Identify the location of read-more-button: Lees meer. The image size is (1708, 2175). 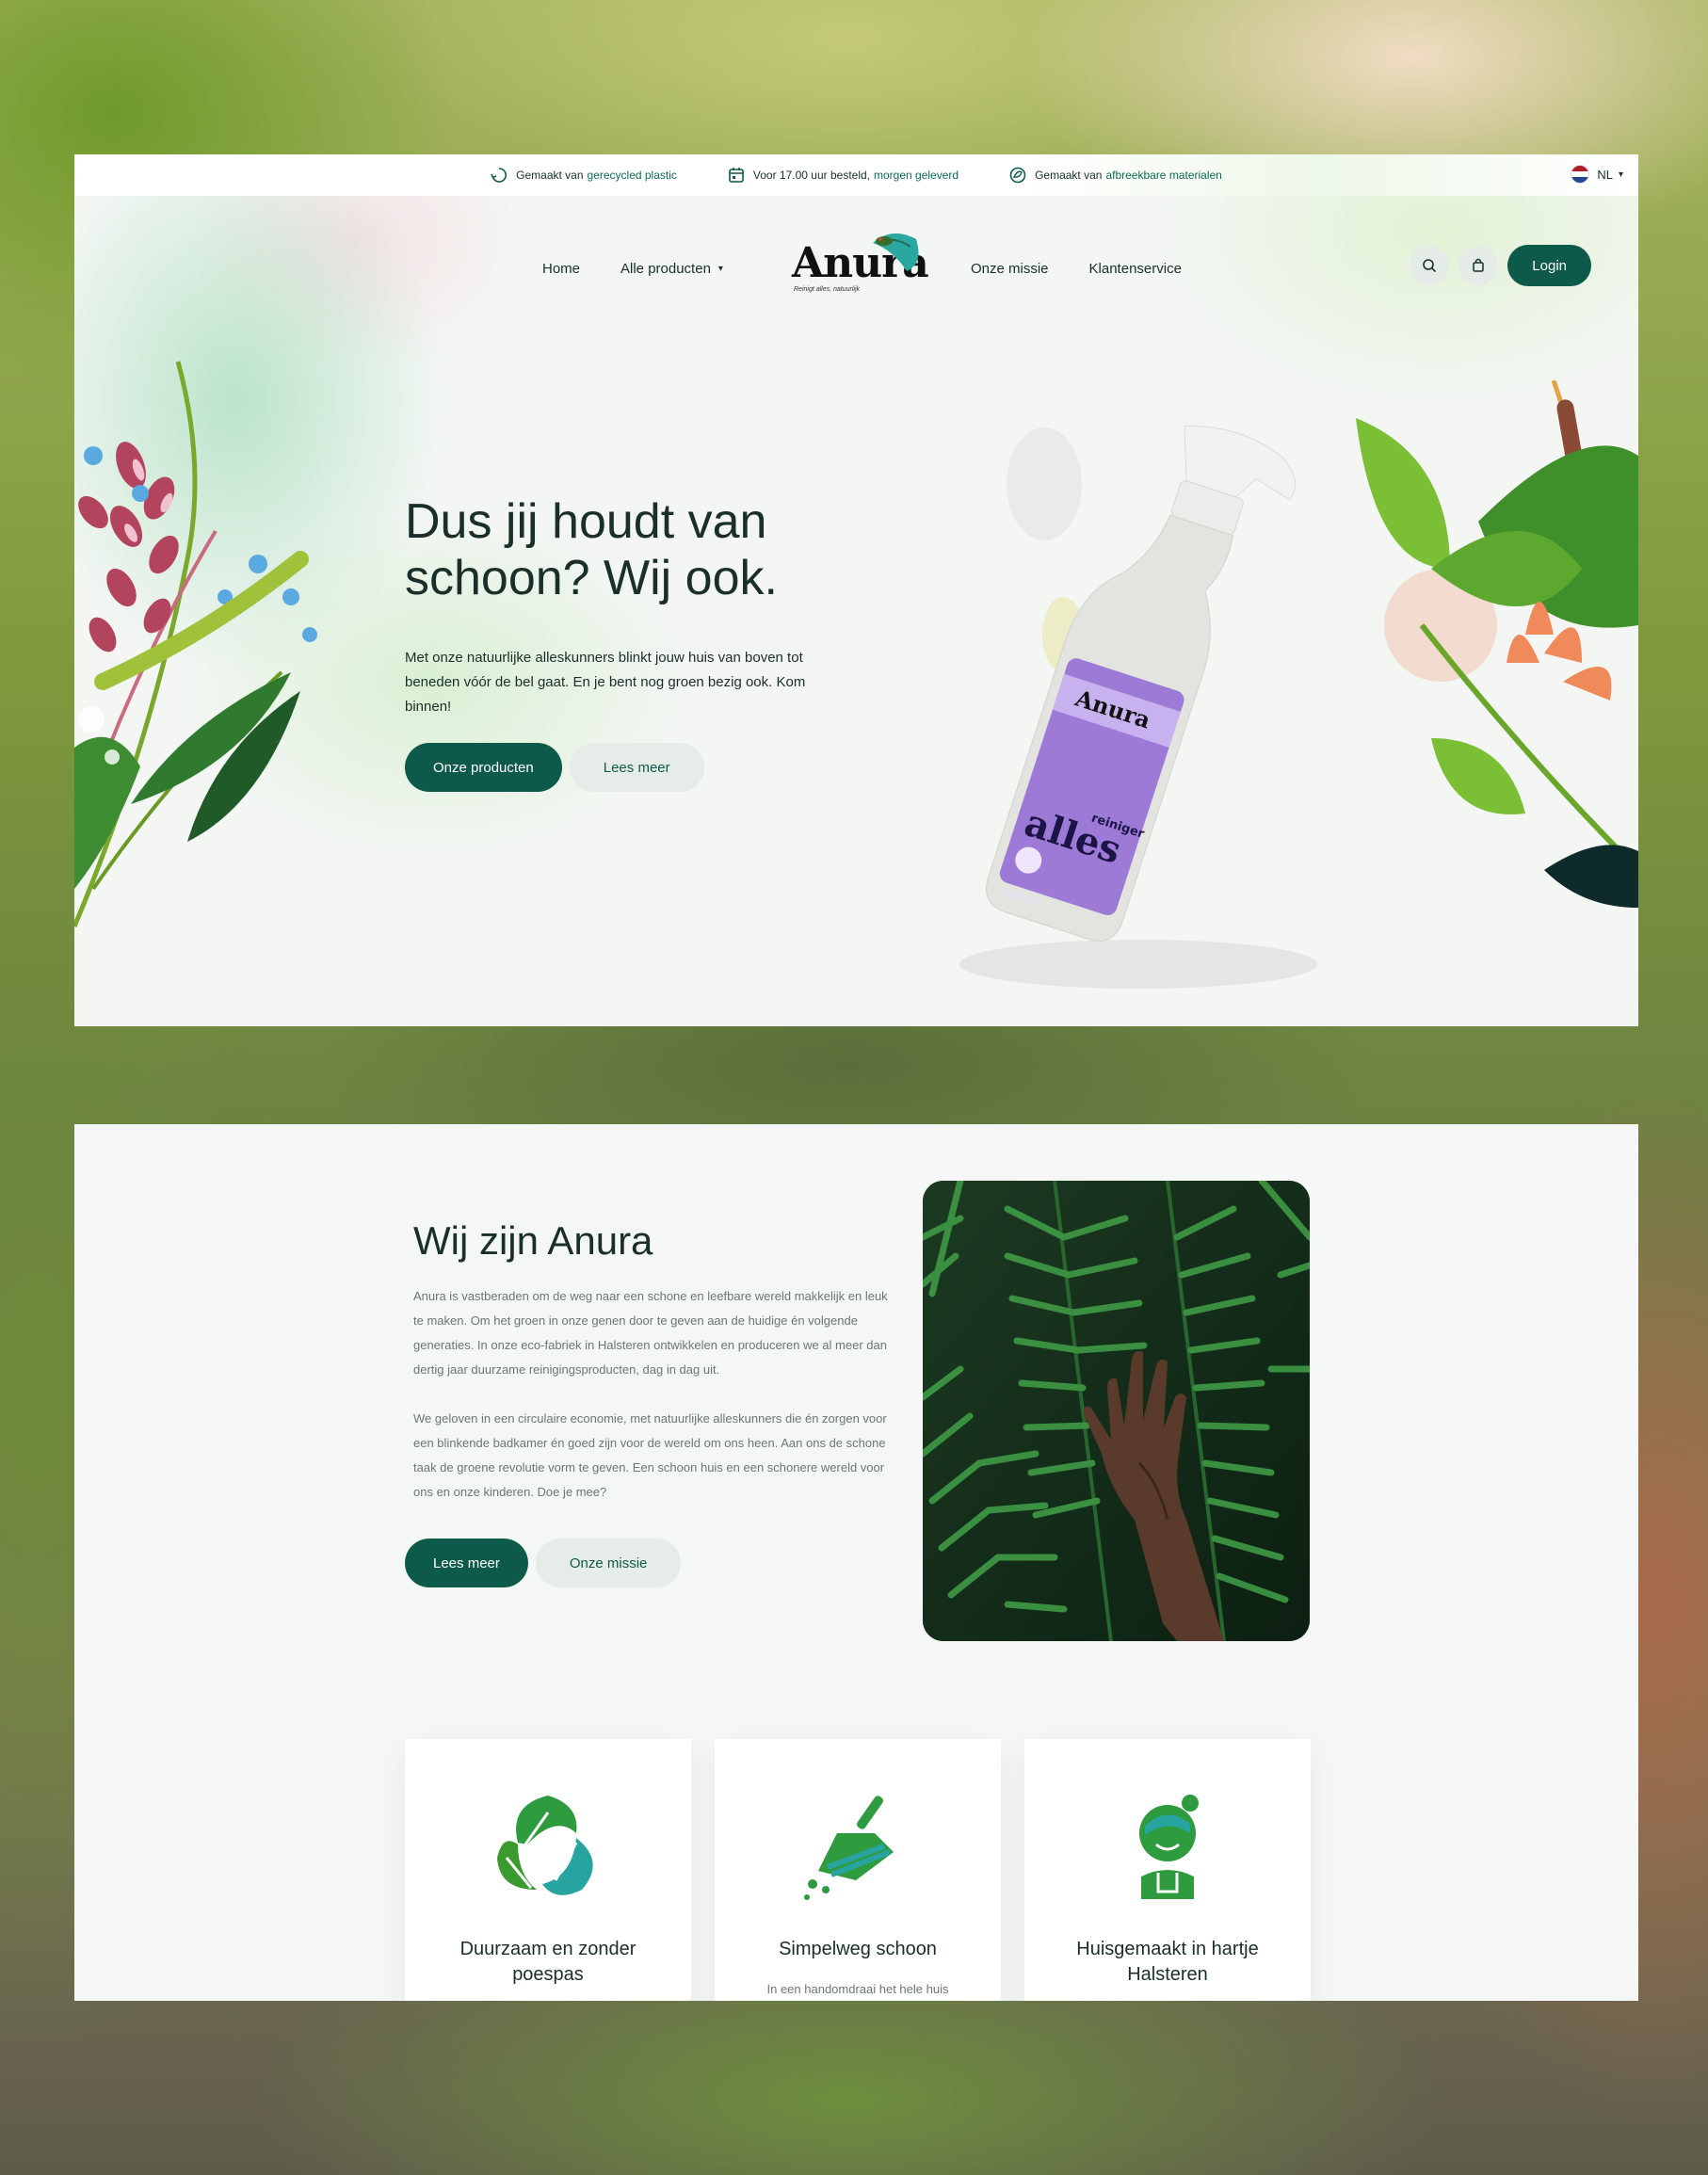
(636, 767).